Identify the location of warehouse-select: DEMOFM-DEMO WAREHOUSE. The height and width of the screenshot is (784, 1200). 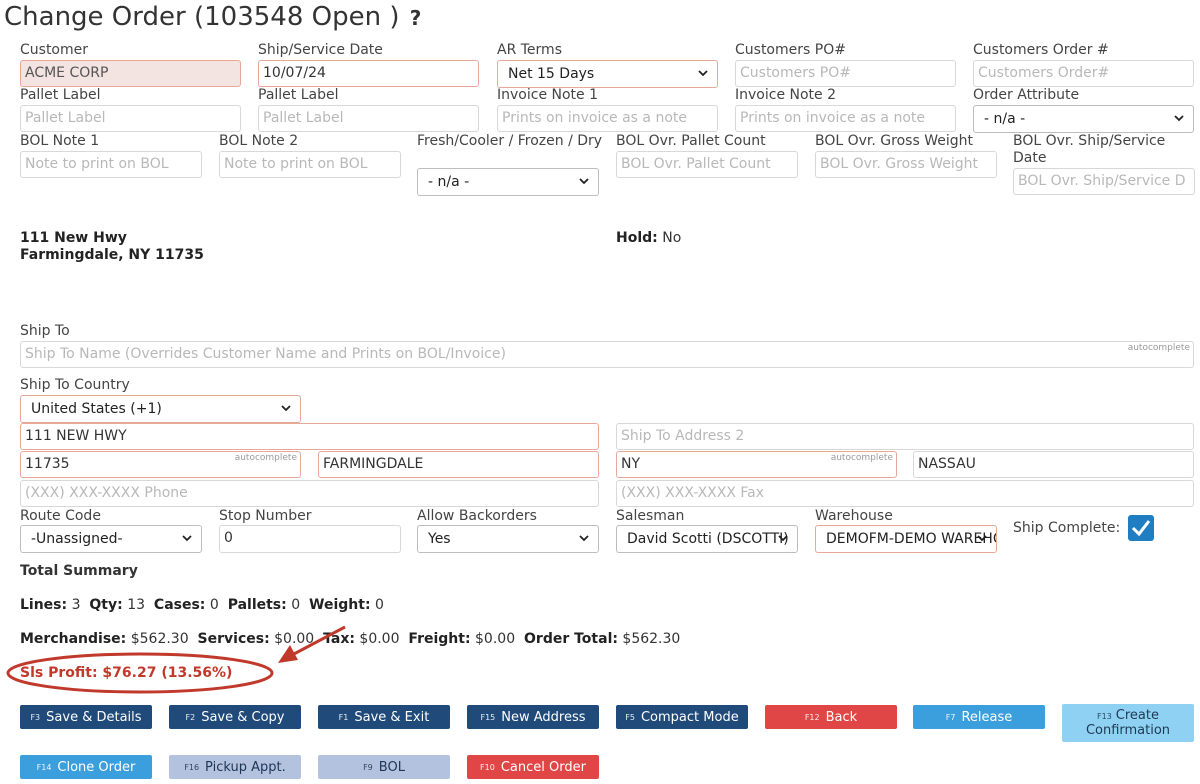
(906, 539).